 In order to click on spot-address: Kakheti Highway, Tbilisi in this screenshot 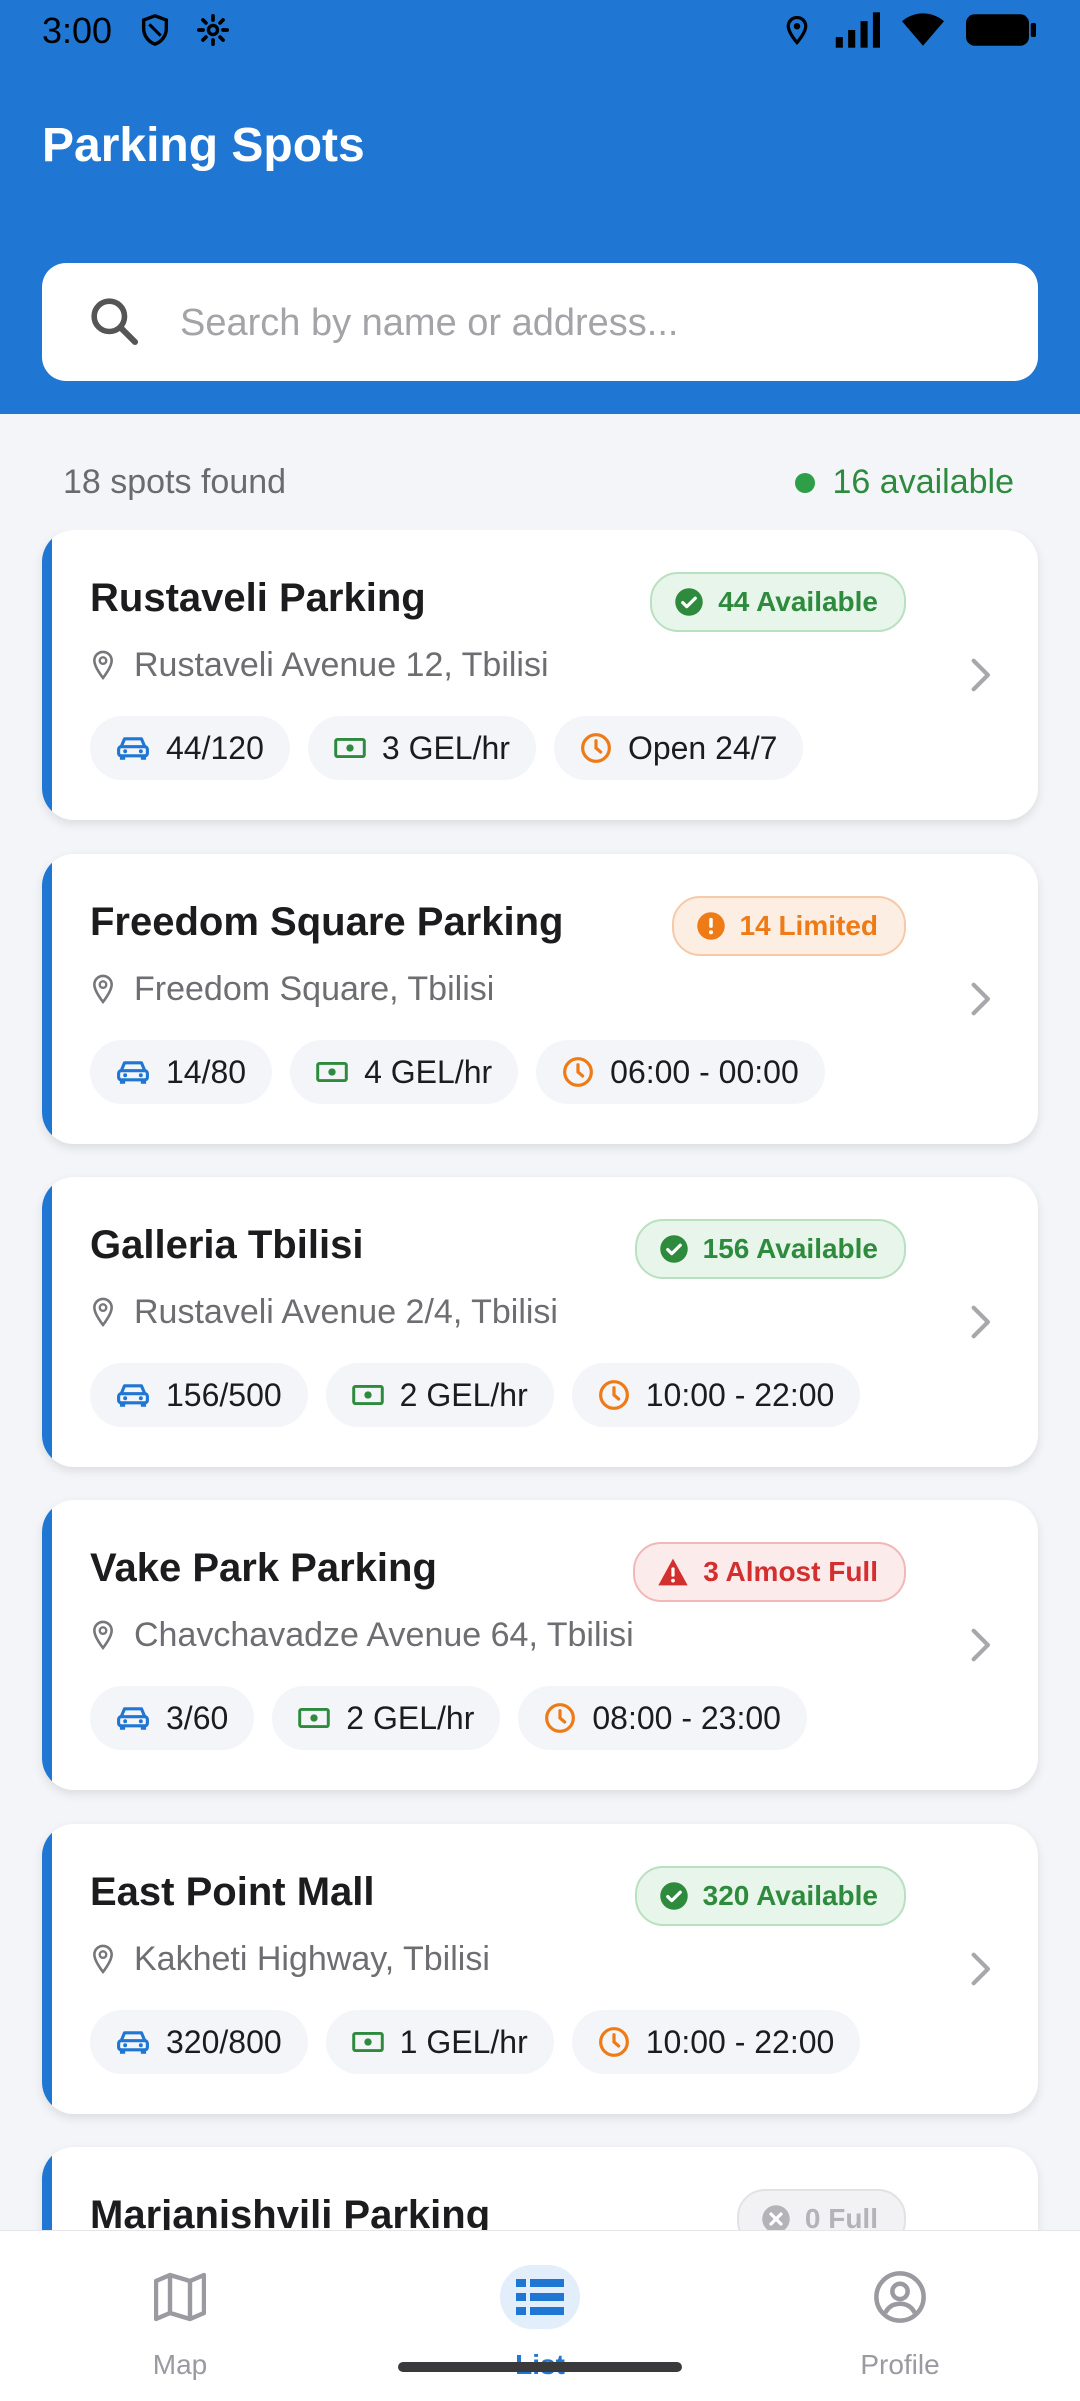, I will do `click(290, 1959)`.